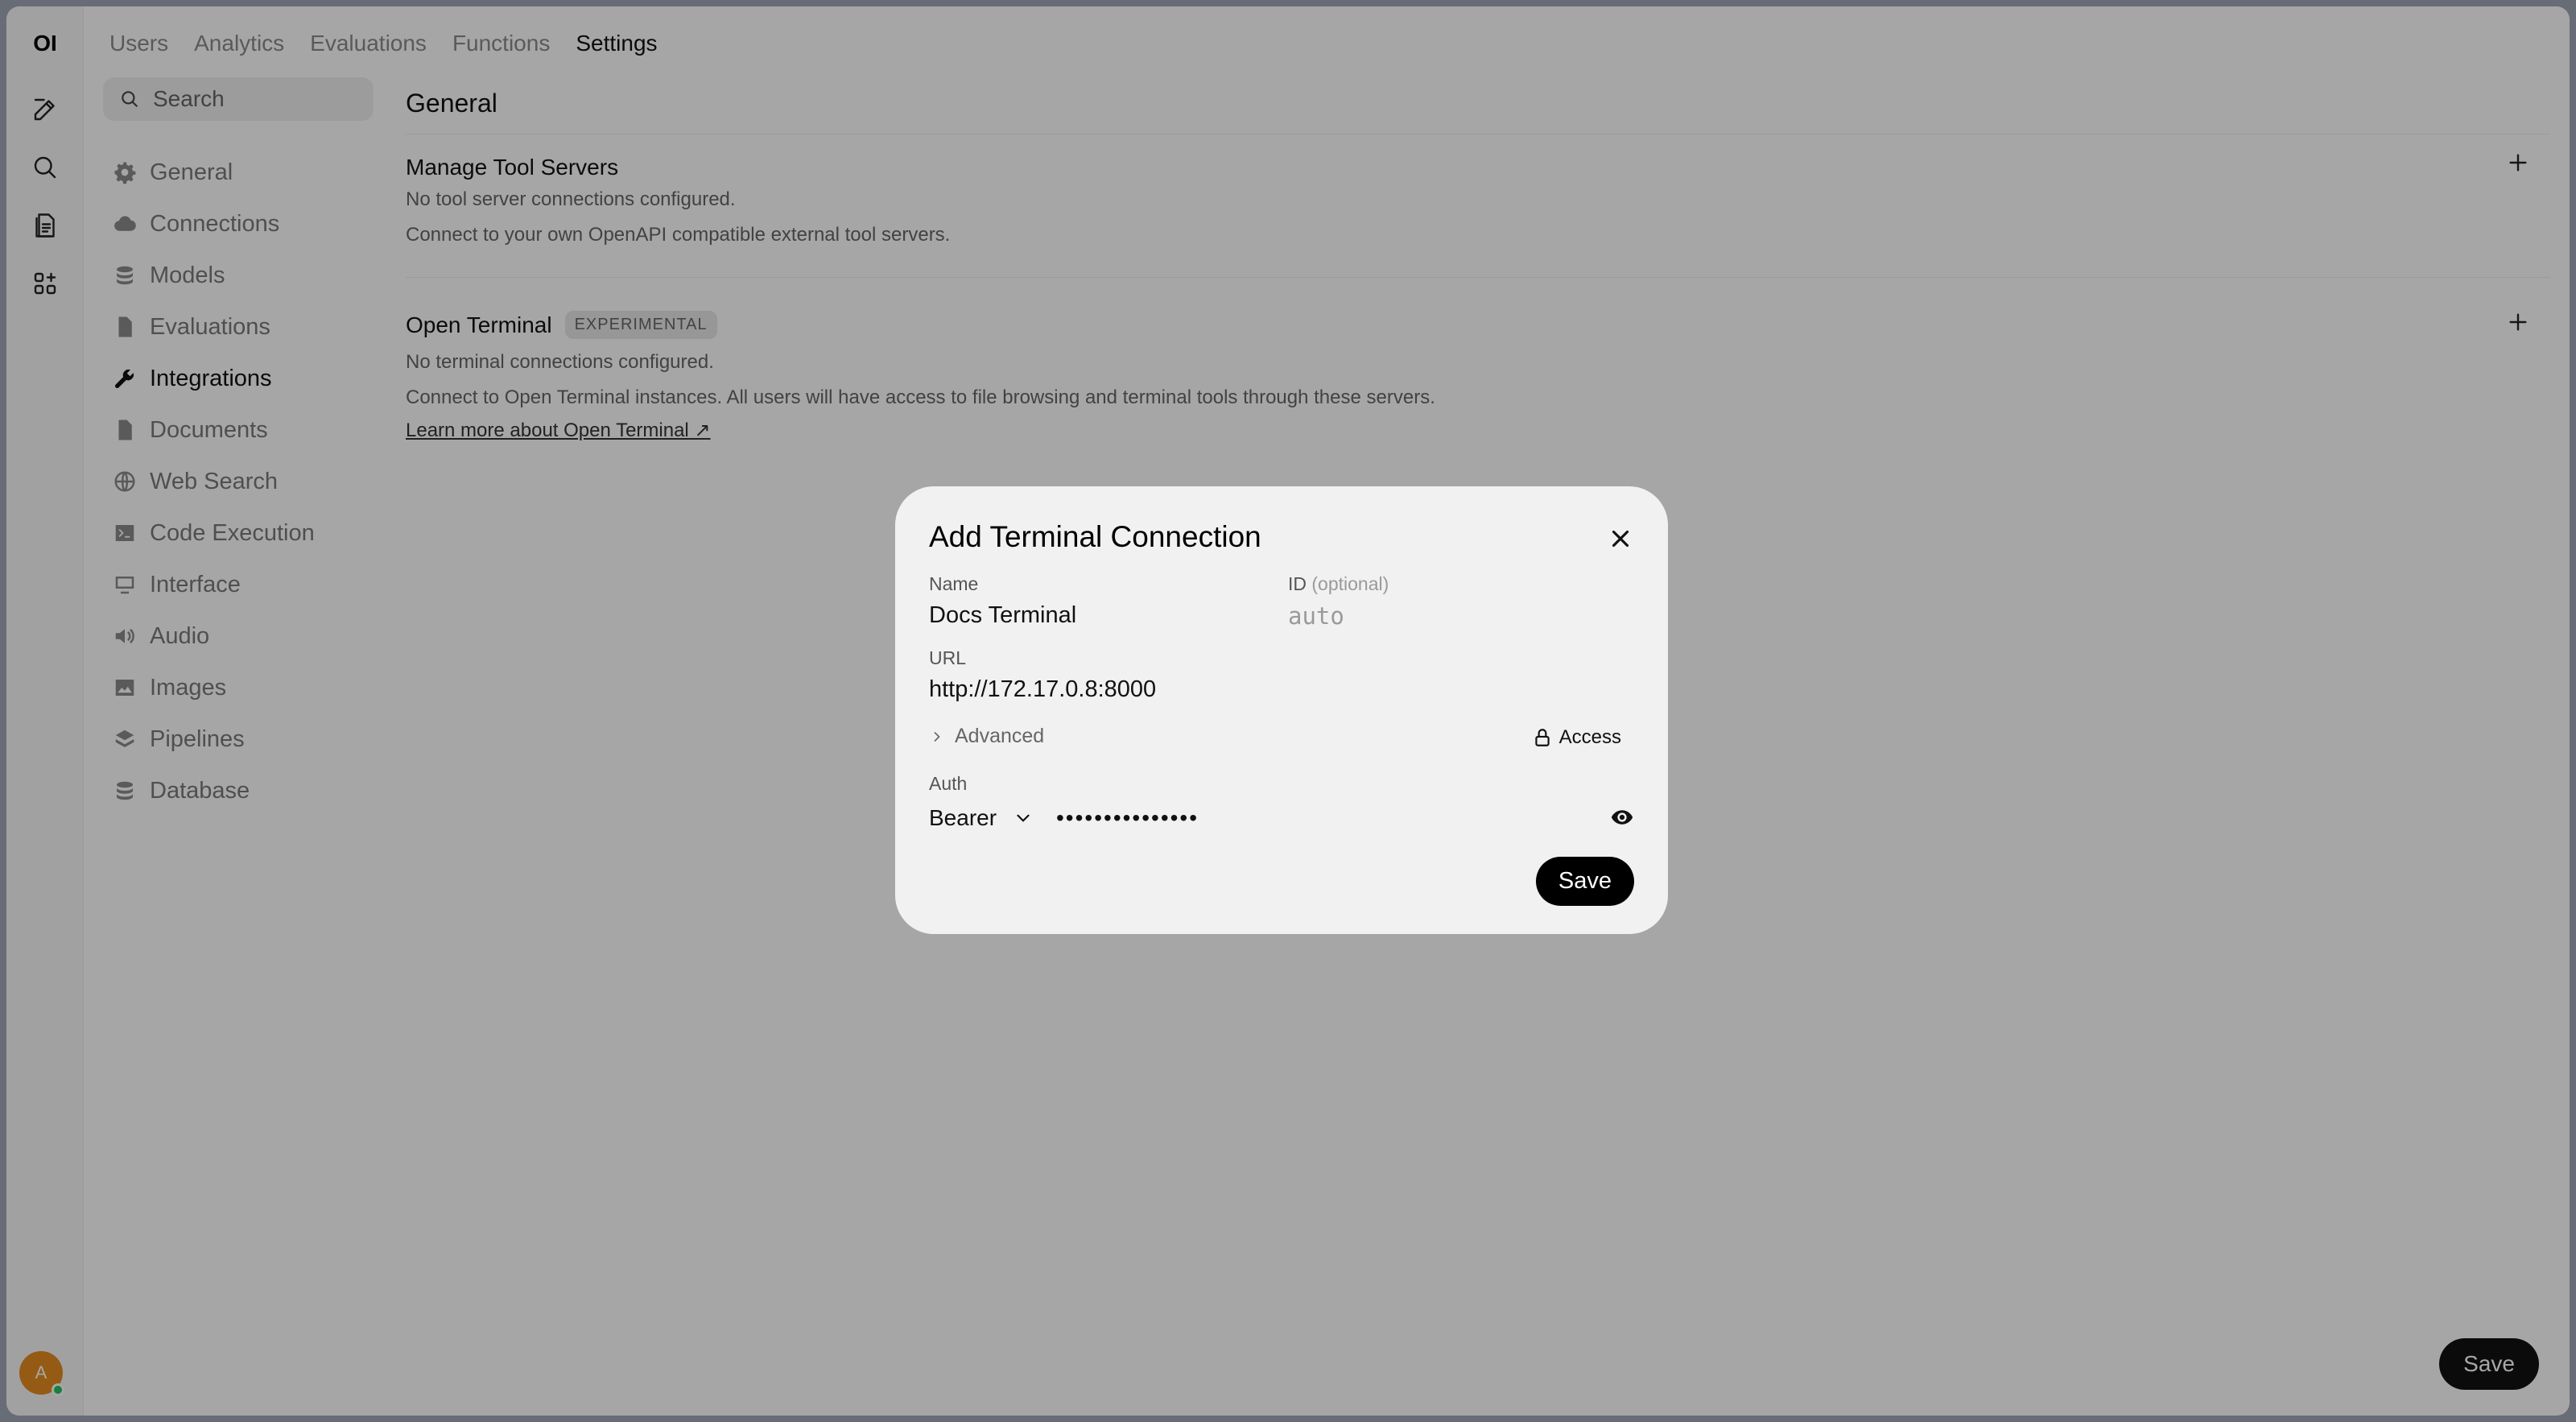 The height and width of the screenshot is (1422, 2576). What do you see at coordinates (1000, 736) in the screenshot?
I see `advanced-label: Advanced` at bounding box center [1000, 736].